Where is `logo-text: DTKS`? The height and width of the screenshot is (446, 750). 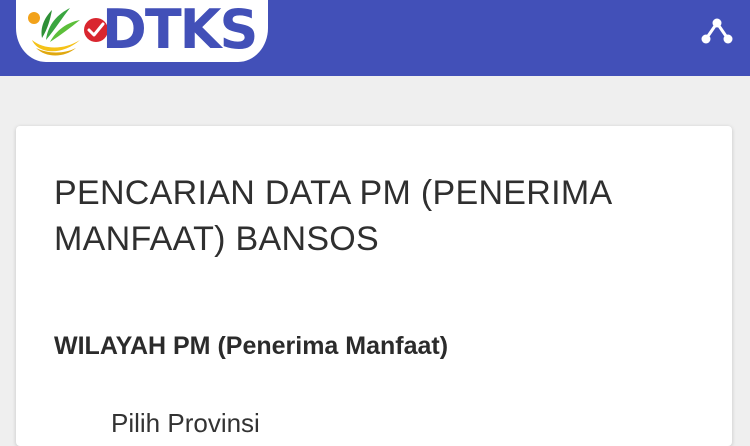 logo-text: DTKS is located at coordinates (180, 30).